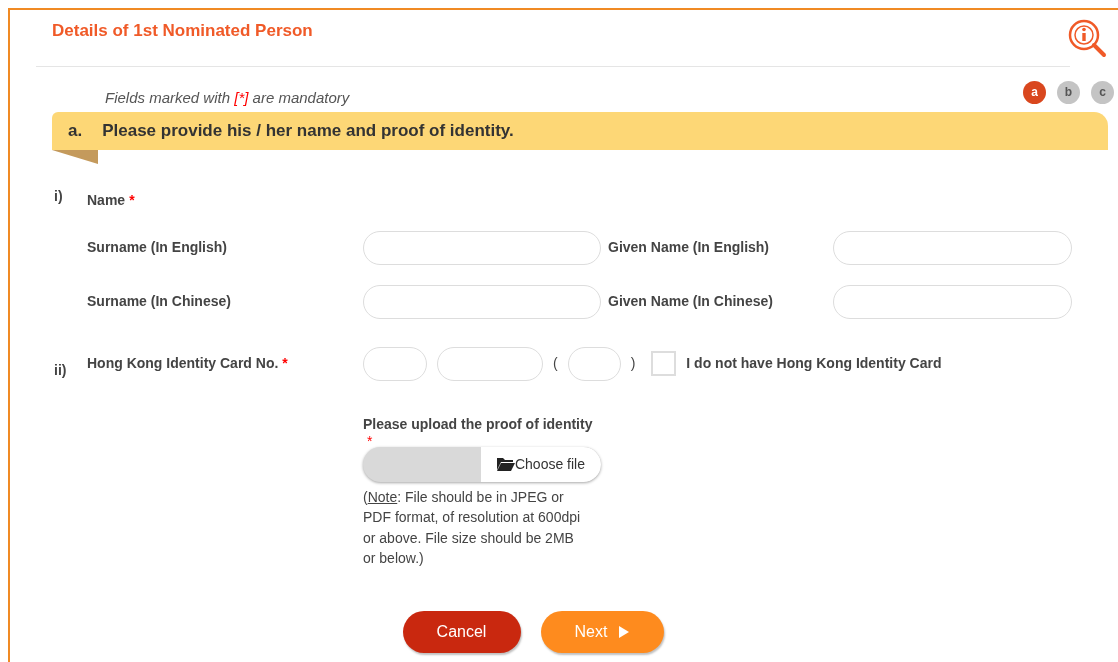 This screenshot has height=662, width=1118. What do you see at coordinates (478, 423) in the screenshot?
I see `upload-label: Please upload the proof of identity` at bounding box center [478, 423].